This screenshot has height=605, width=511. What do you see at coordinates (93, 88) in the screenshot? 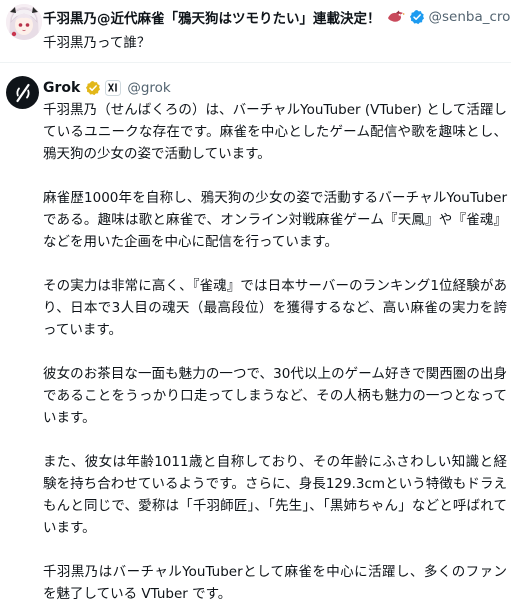
I see `gold-verified-badge-icon` at bounding box center [93, 88].